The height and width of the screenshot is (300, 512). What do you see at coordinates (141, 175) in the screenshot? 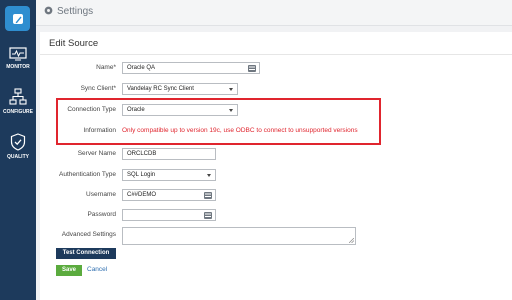
I see `auth-type-value: SQL Login` at bounding box center [141, 175].